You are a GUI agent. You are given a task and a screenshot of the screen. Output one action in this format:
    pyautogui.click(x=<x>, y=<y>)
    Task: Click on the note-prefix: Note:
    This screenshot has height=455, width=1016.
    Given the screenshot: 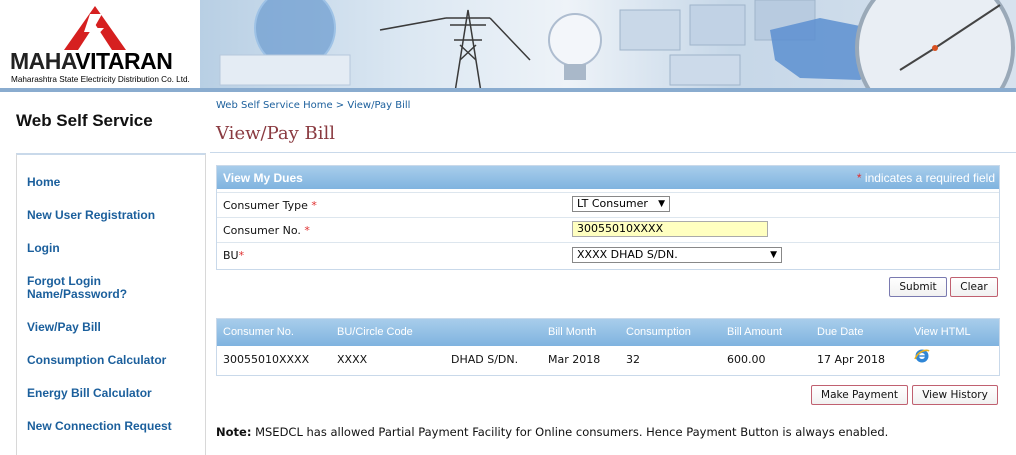 What is the action you would take?
    pyautogui.click(x=234, y=432)
    